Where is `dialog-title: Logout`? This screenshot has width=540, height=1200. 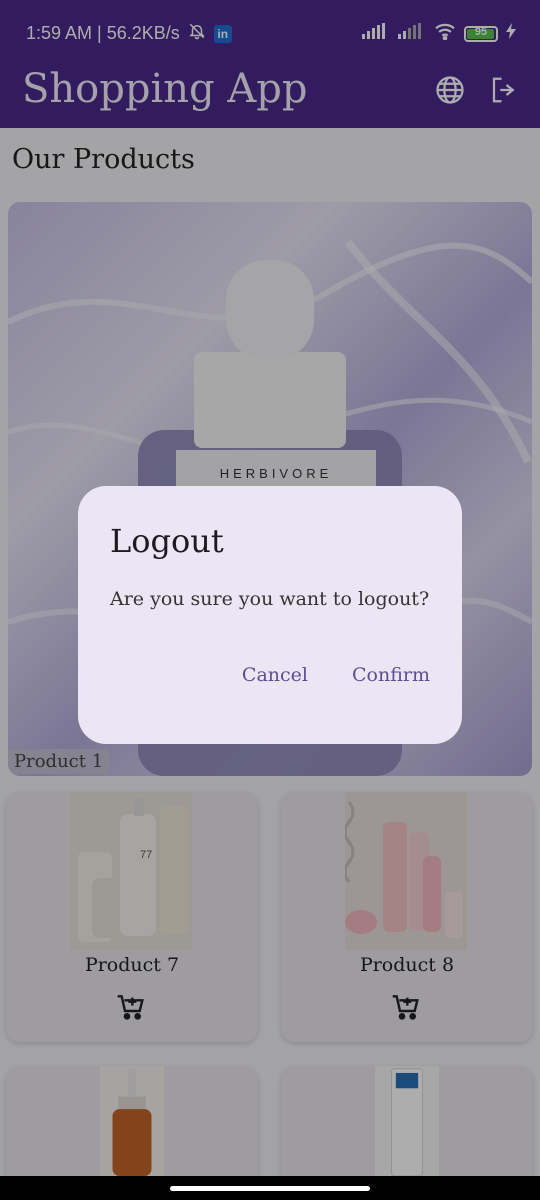 dialog-title: Logout is located at coordinates (167, 541).